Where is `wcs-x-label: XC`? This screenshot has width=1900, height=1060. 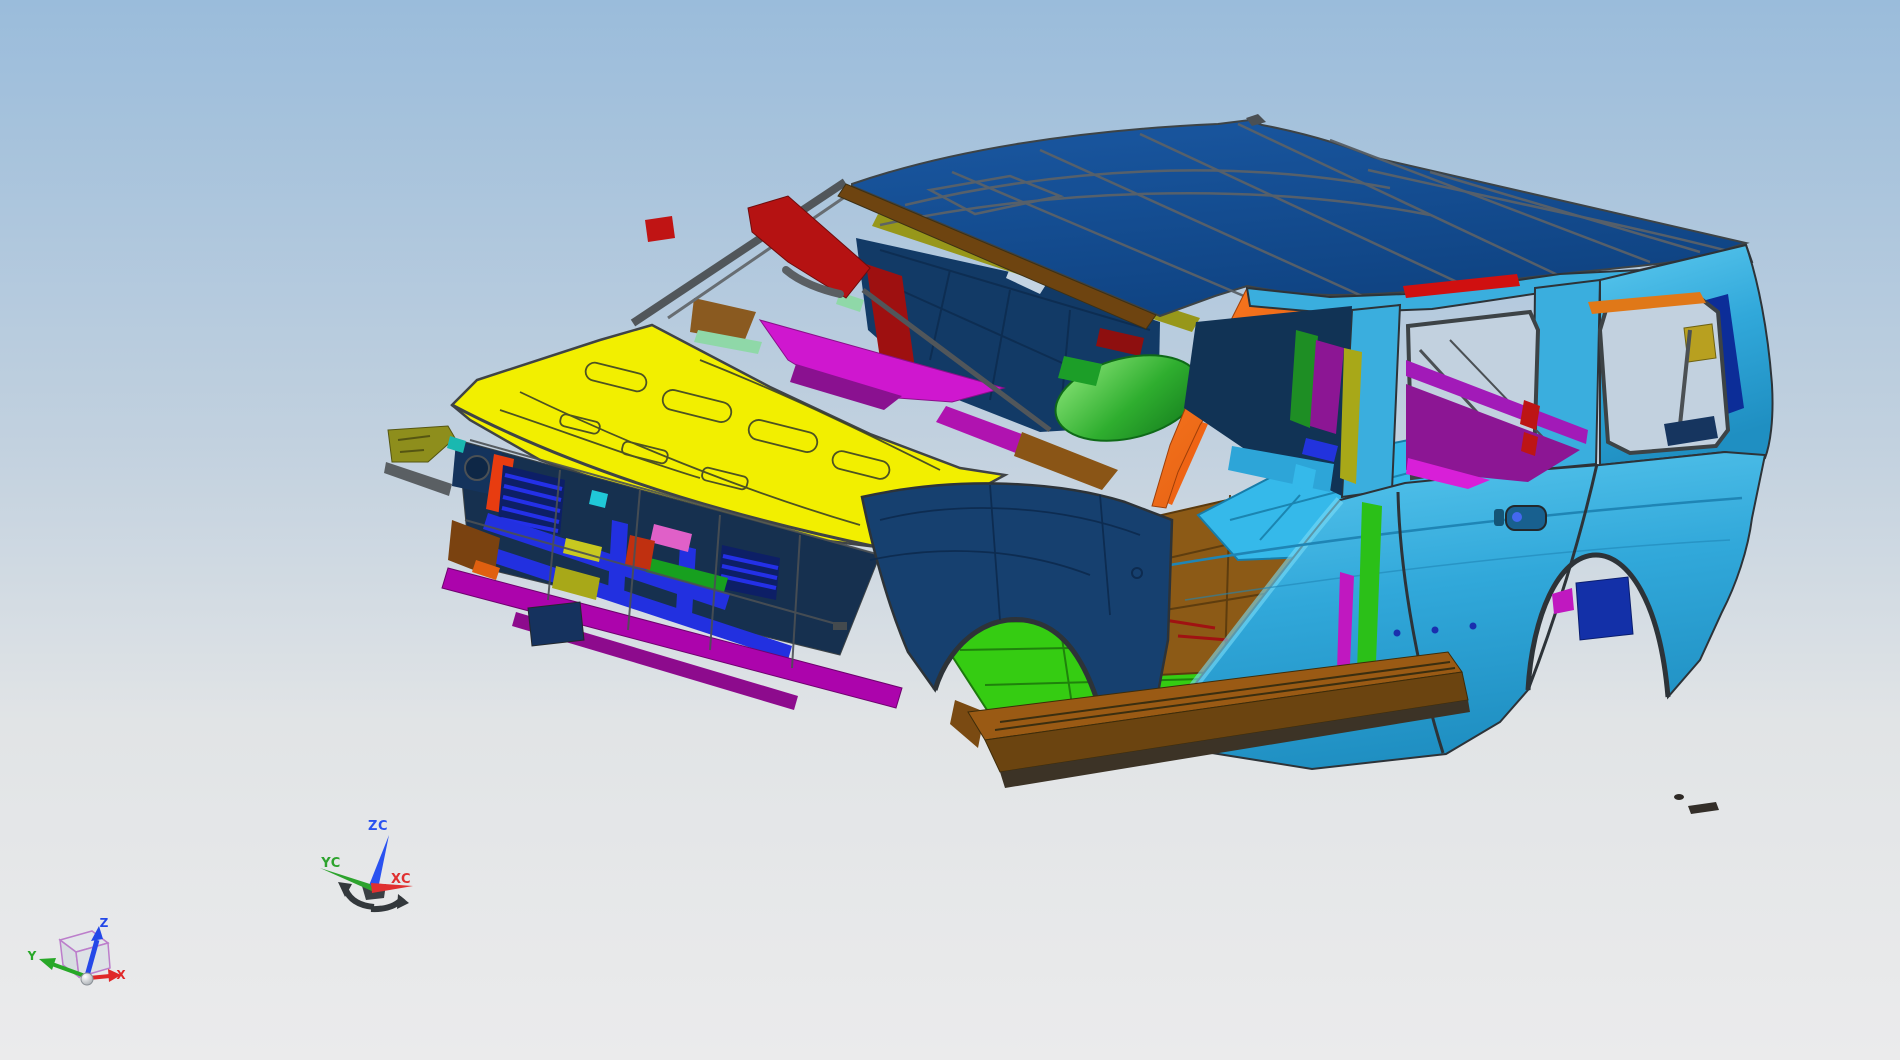
wcs-x-label: XC is located at coordinates (401, 879).